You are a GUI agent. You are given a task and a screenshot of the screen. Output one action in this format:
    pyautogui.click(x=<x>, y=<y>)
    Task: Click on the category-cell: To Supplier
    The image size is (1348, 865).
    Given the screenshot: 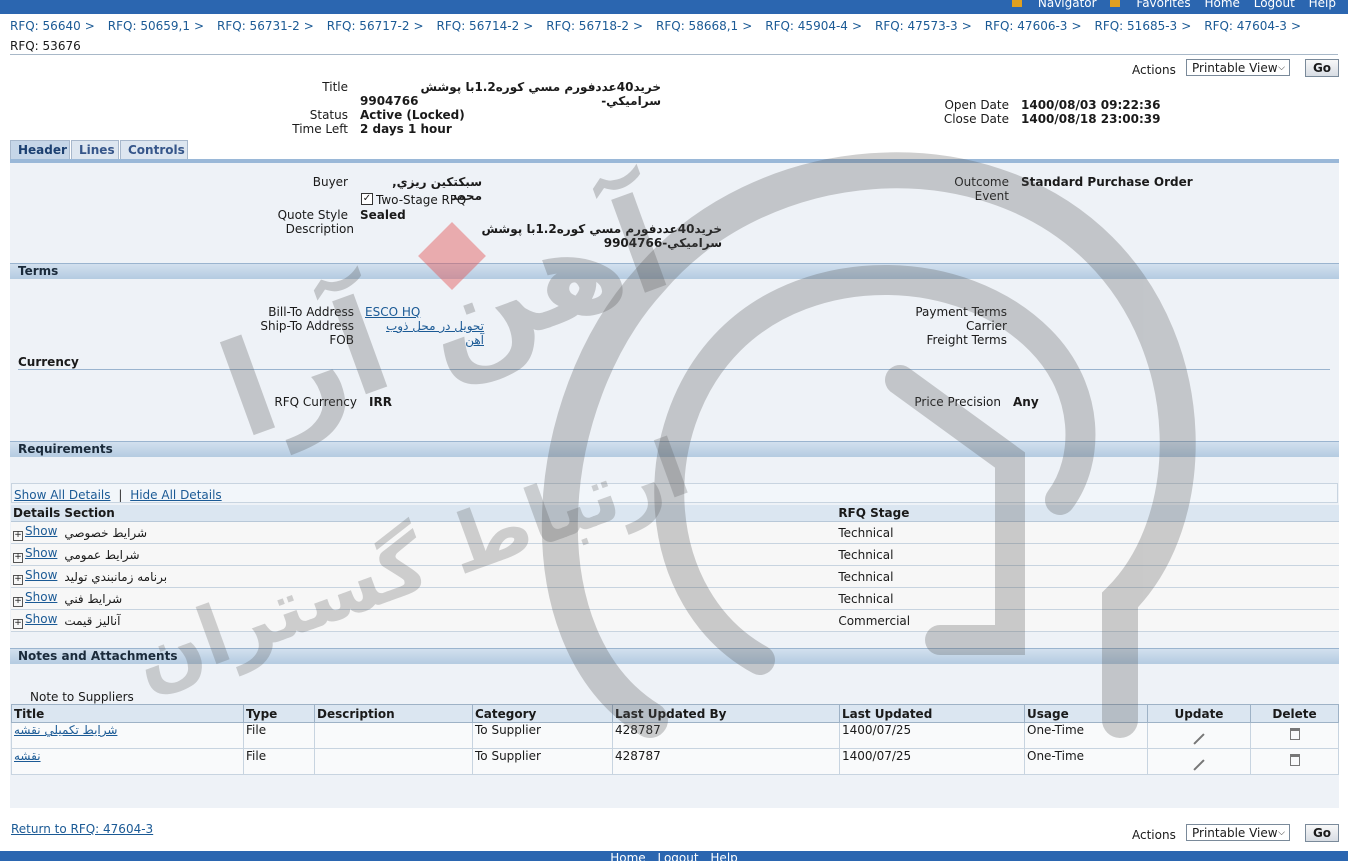 What is the action you would take?
    pyautogui.click(x=542, y=761)
    